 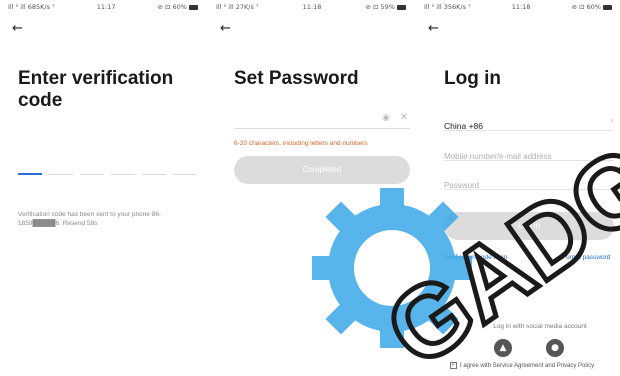 I want to click on close-icon: ✕, so click(x=404, y=117).